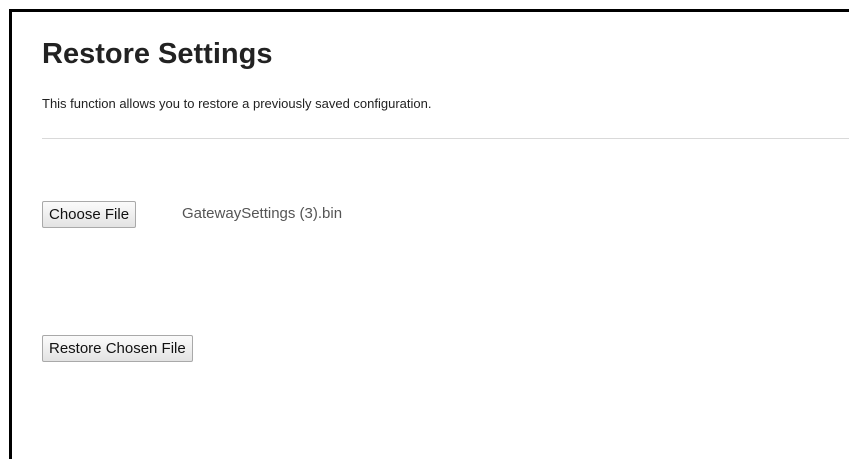 The height and width of the screenshot is (459, 849). What do you see at coordinates (445, 138) in the screenshot?
I see `divider` at bounding box center [445, 138].